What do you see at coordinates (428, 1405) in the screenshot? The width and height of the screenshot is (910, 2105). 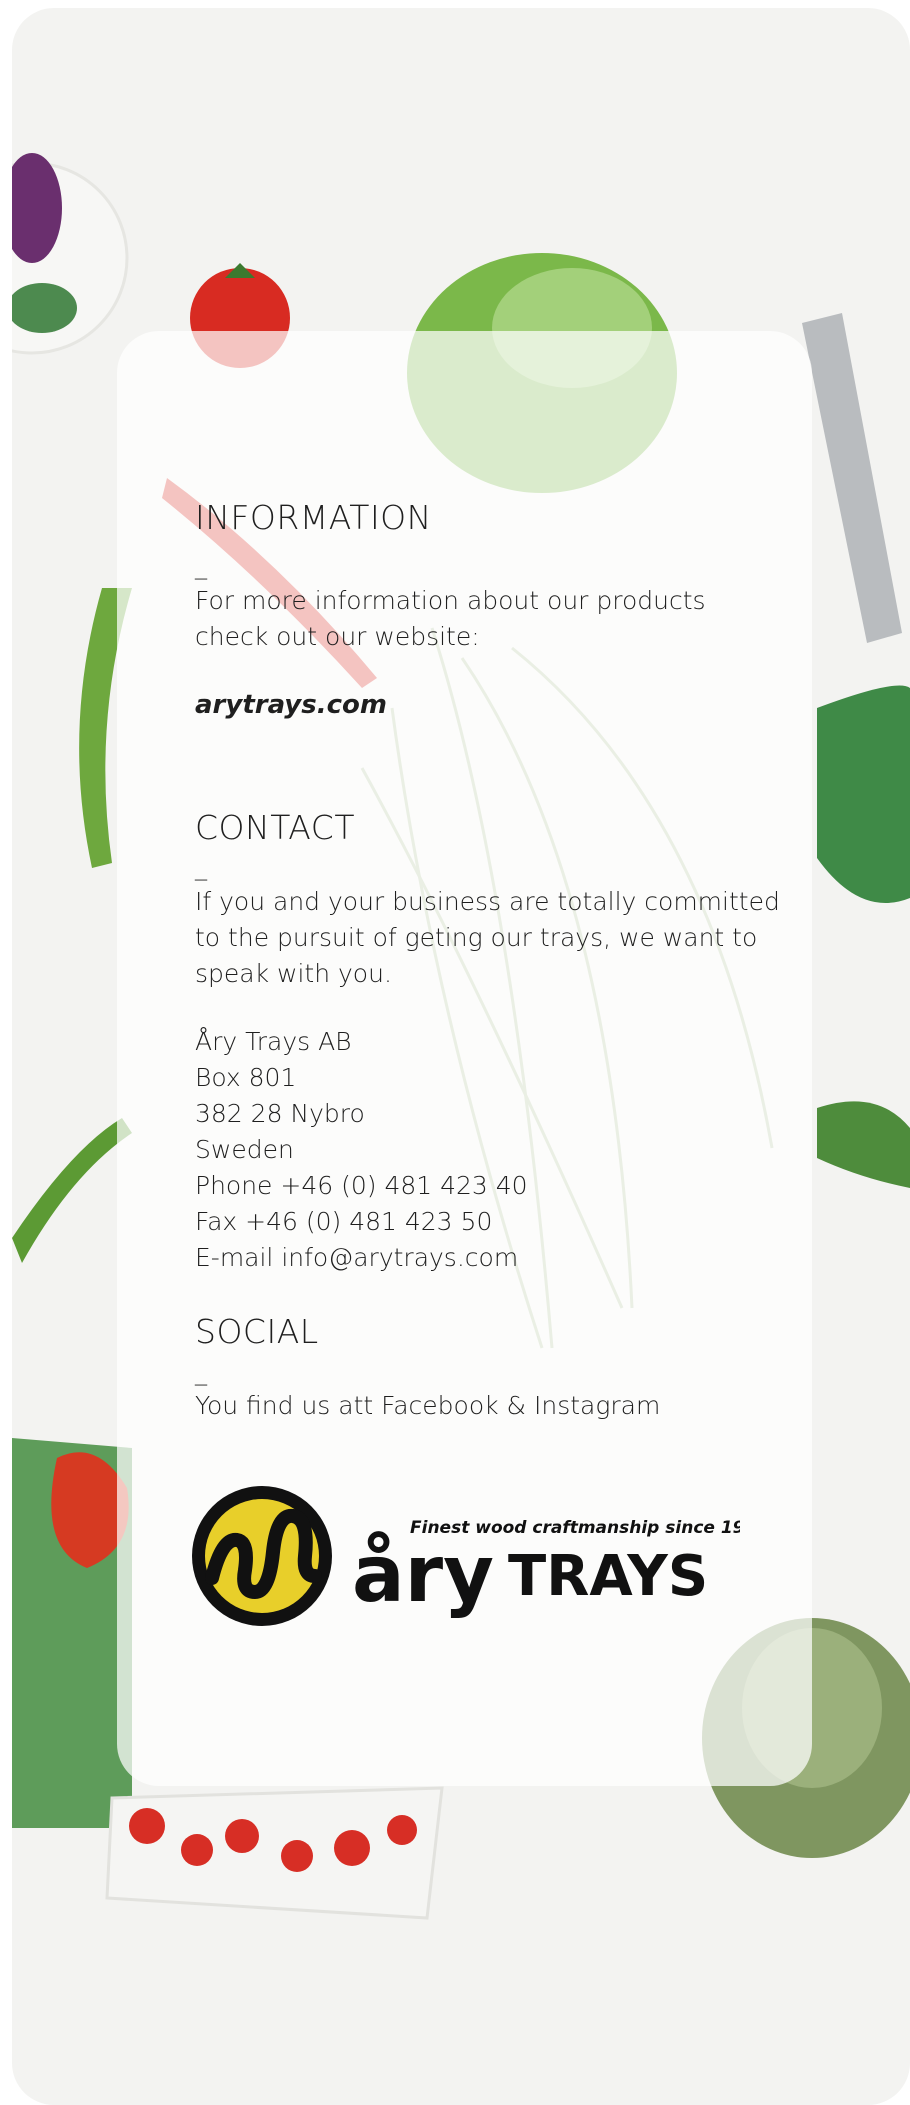 I see `social-text: You find us att Facebook & Instagram` at bounding box center [428, 1405].